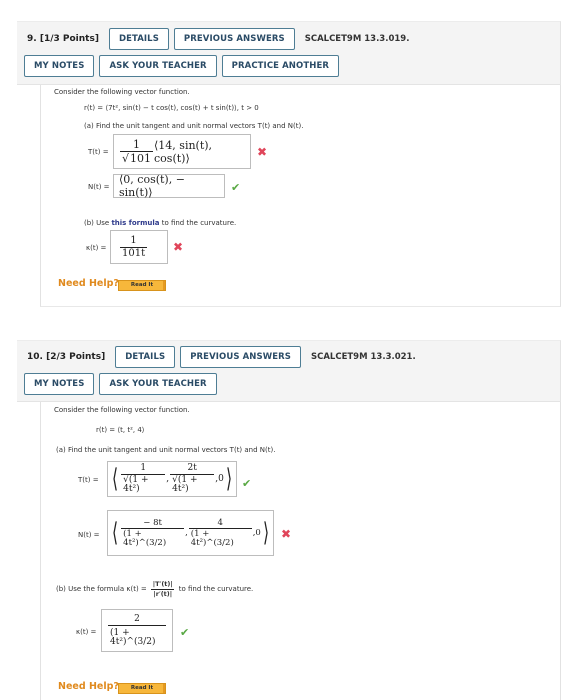 The image size is (572, 700). I want to click on q9-ask-teacher-button: ASK YOUR TEACHER, so click(158, 66).